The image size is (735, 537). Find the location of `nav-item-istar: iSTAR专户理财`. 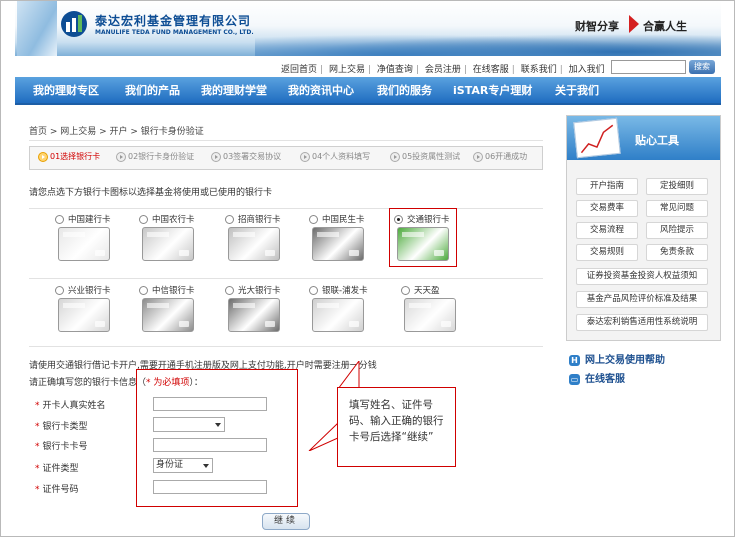

nav-item-istar: iSTAR专户理财 is located at coordinates (492, 91).